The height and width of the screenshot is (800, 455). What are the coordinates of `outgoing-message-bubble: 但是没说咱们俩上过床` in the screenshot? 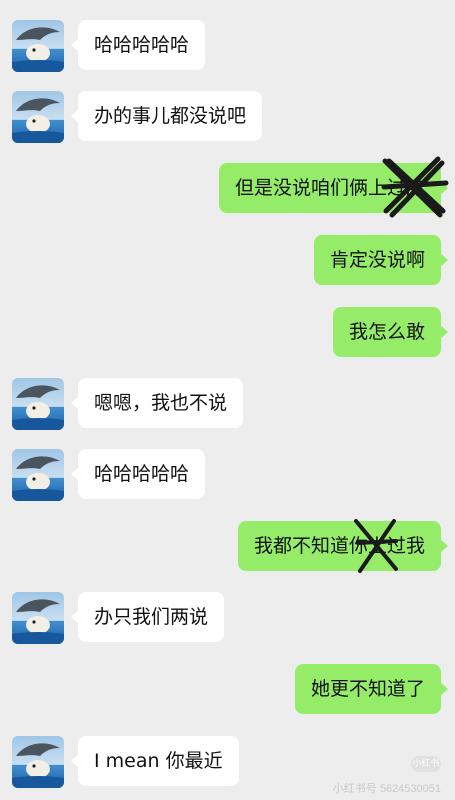 It's located at (333, 188).